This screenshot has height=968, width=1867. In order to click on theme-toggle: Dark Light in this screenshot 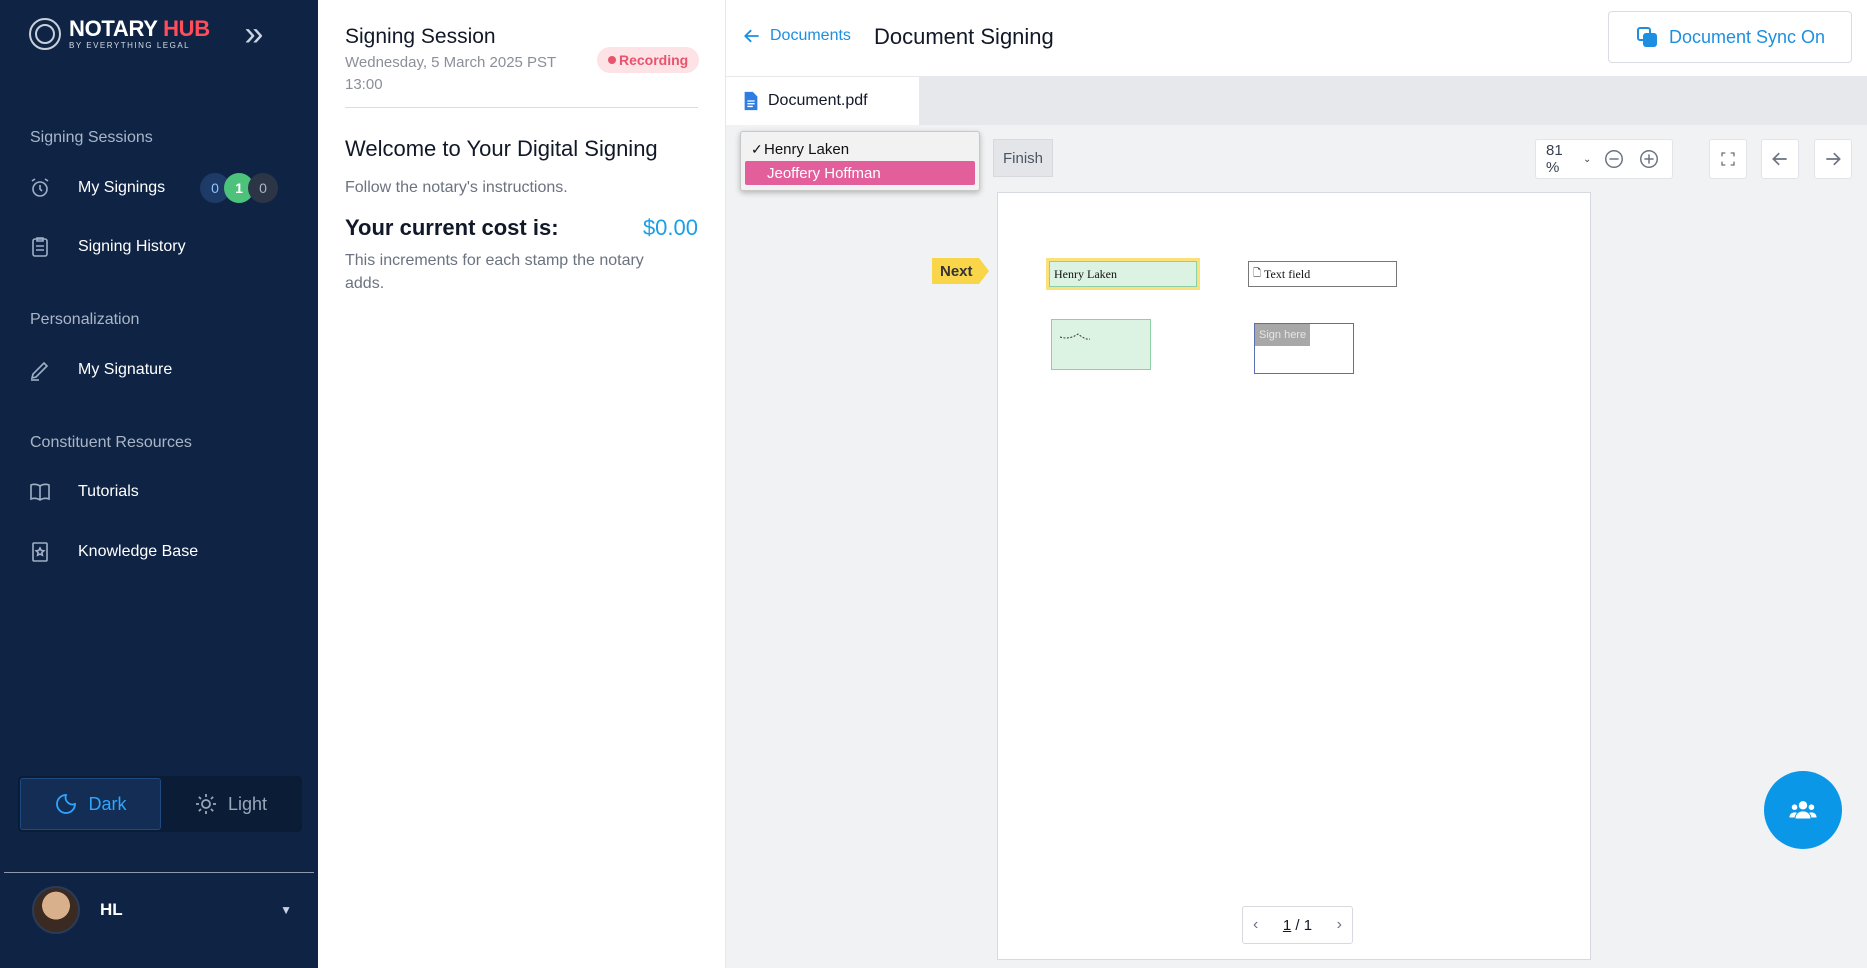, I will do `click(160, 804)`.